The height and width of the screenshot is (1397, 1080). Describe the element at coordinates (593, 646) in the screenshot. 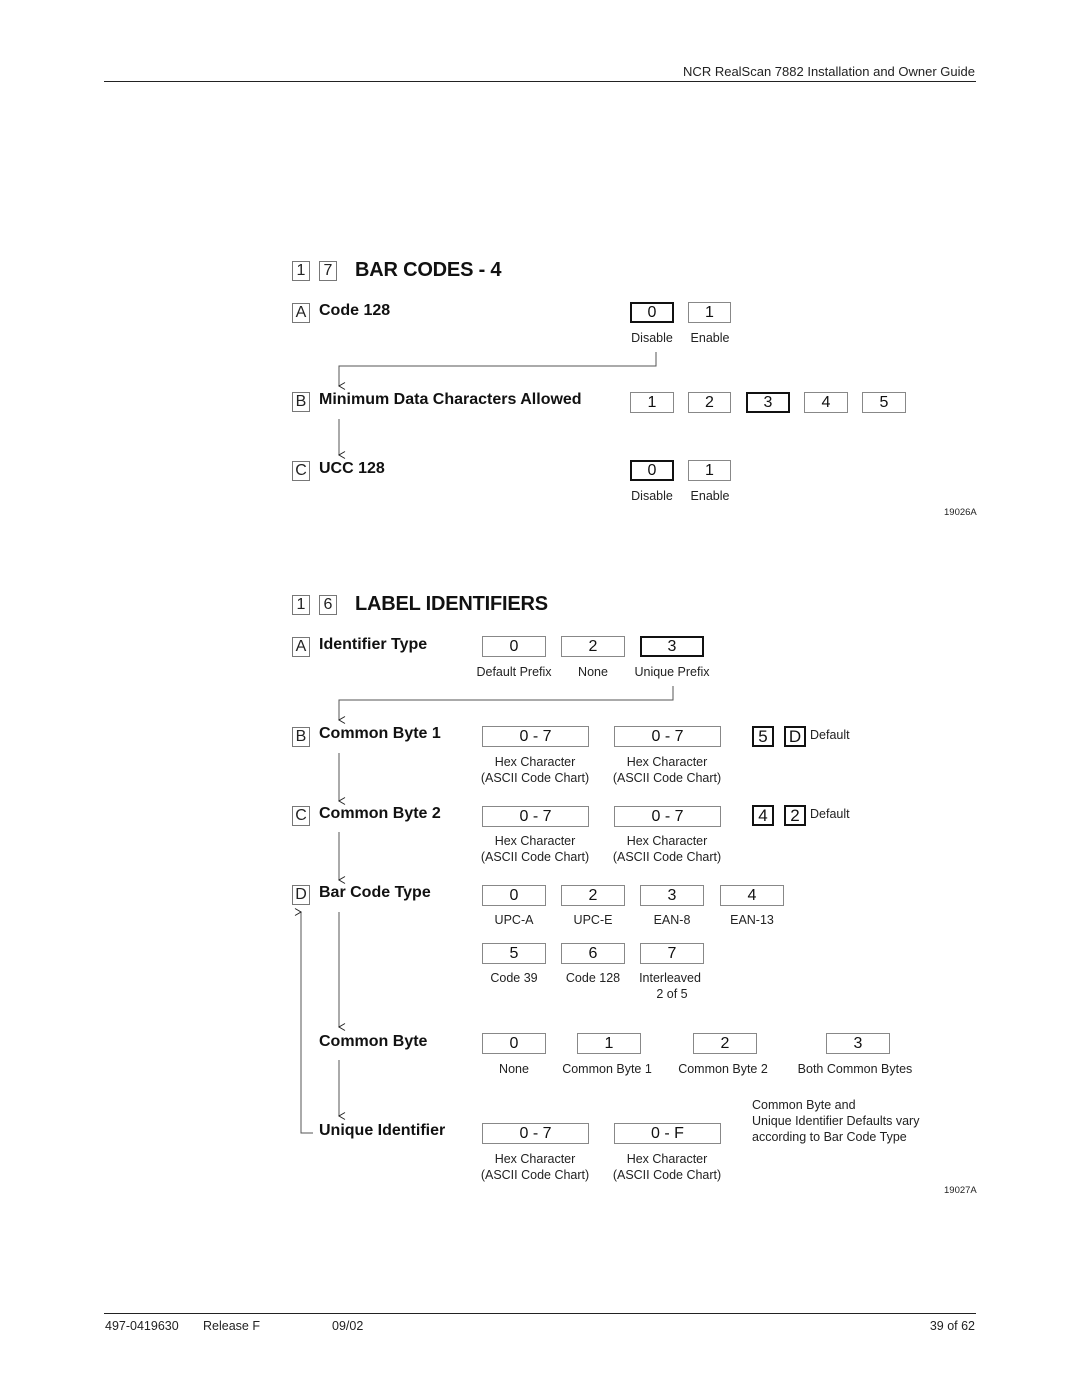

I see `identifier-type-option-2: 2` at that location.